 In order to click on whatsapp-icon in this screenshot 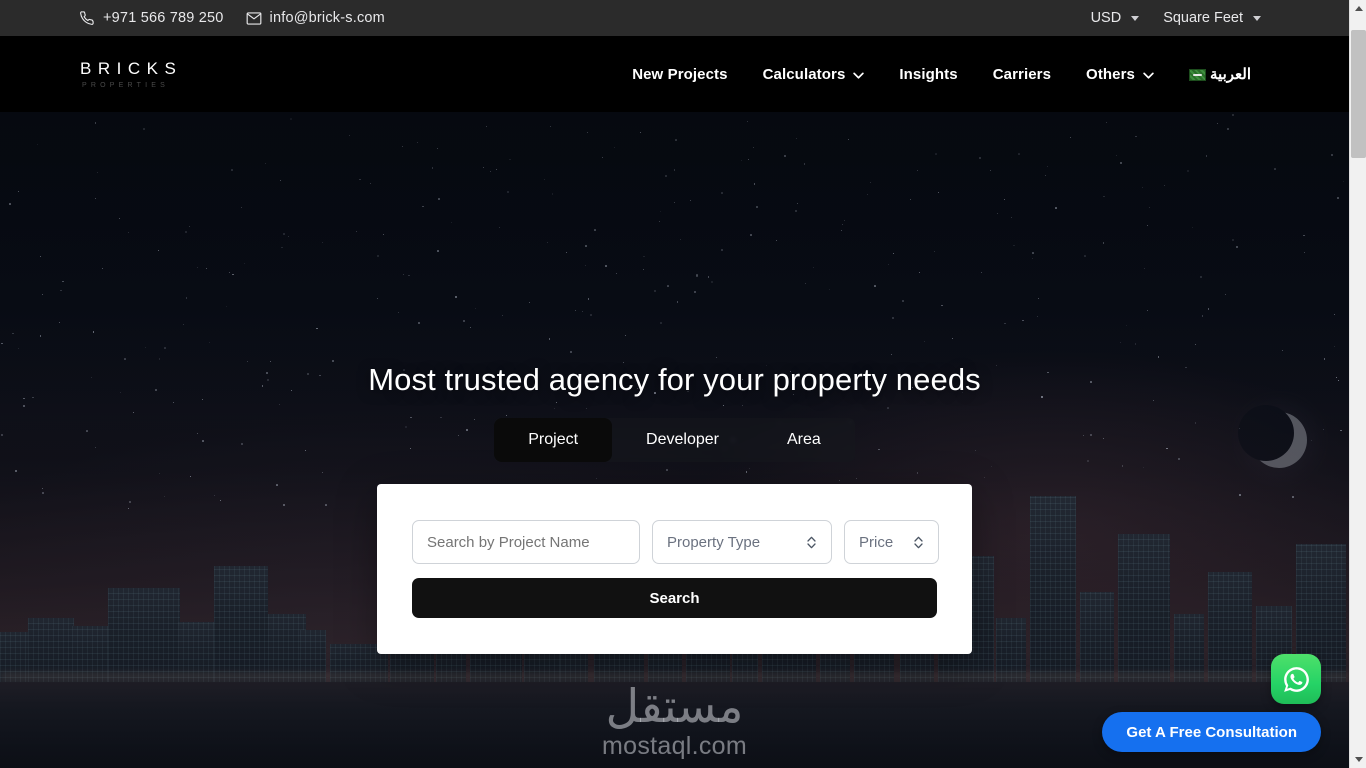, I will do `click(1296, 679)`.